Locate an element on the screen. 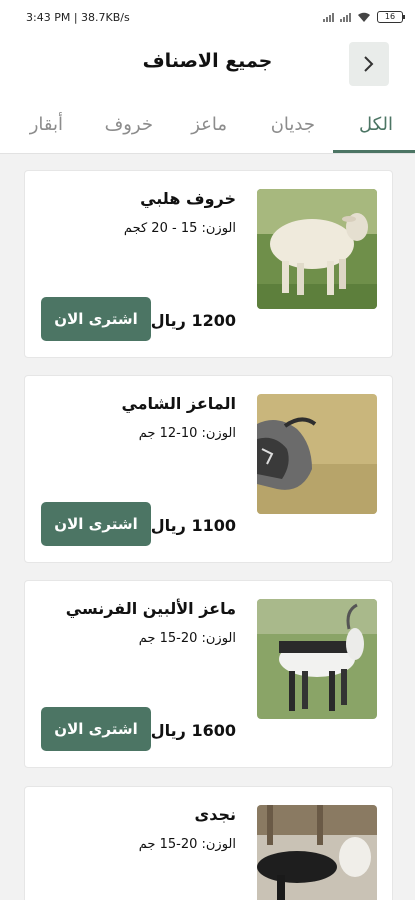 The height and width of the screenshot is (900, 415). wifi-icon is located at coordinates (364, 17).